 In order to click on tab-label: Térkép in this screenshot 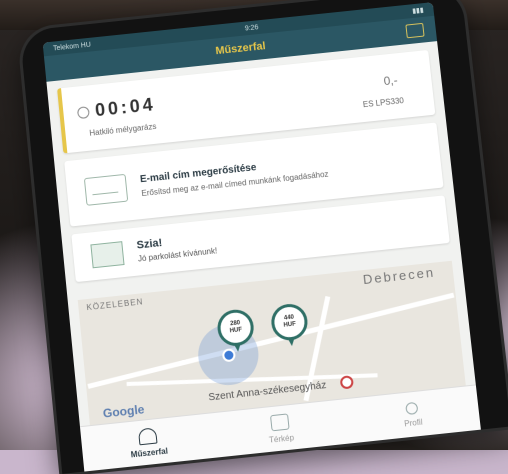, I will do `click(281, 438)`.